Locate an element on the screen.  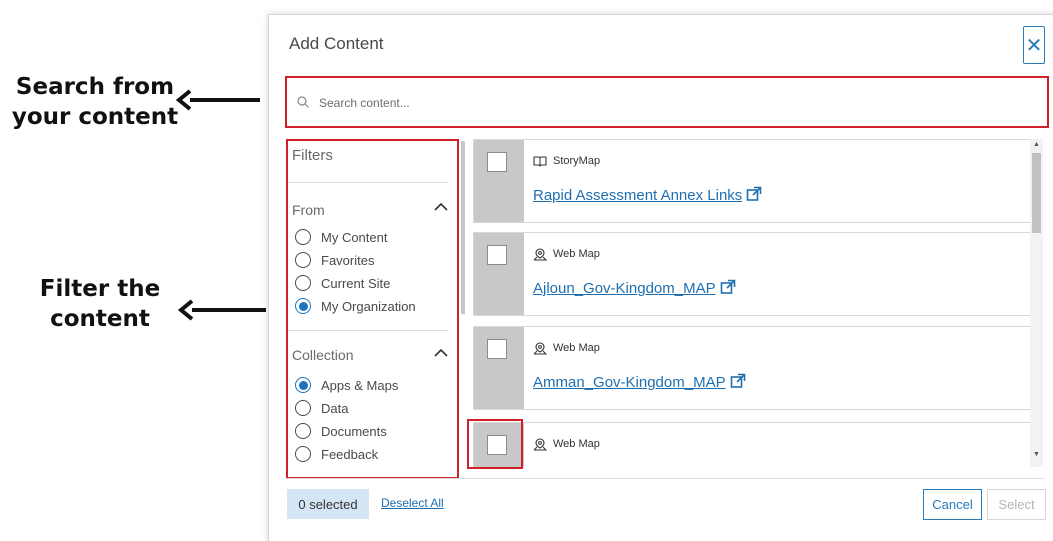
item-title-link: Ajloun_Gov-Kingdom_MAP is located at coordinates (634, 288).